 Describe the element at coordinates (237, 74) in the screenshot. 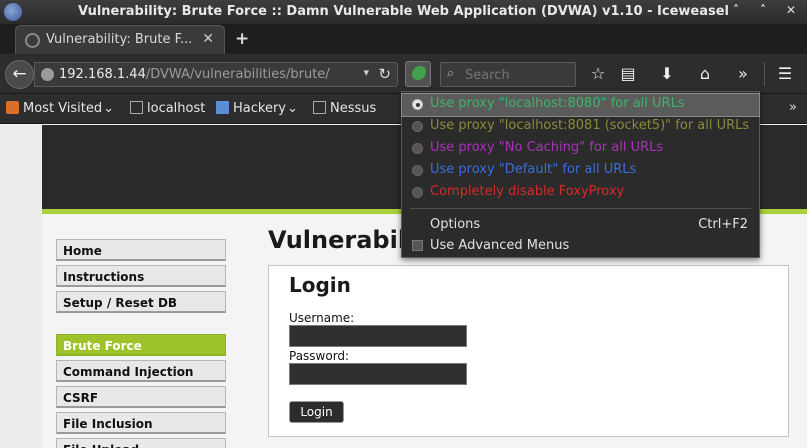

I see `url-path: /DVWA/vulnerabilities/brute/` at that location.